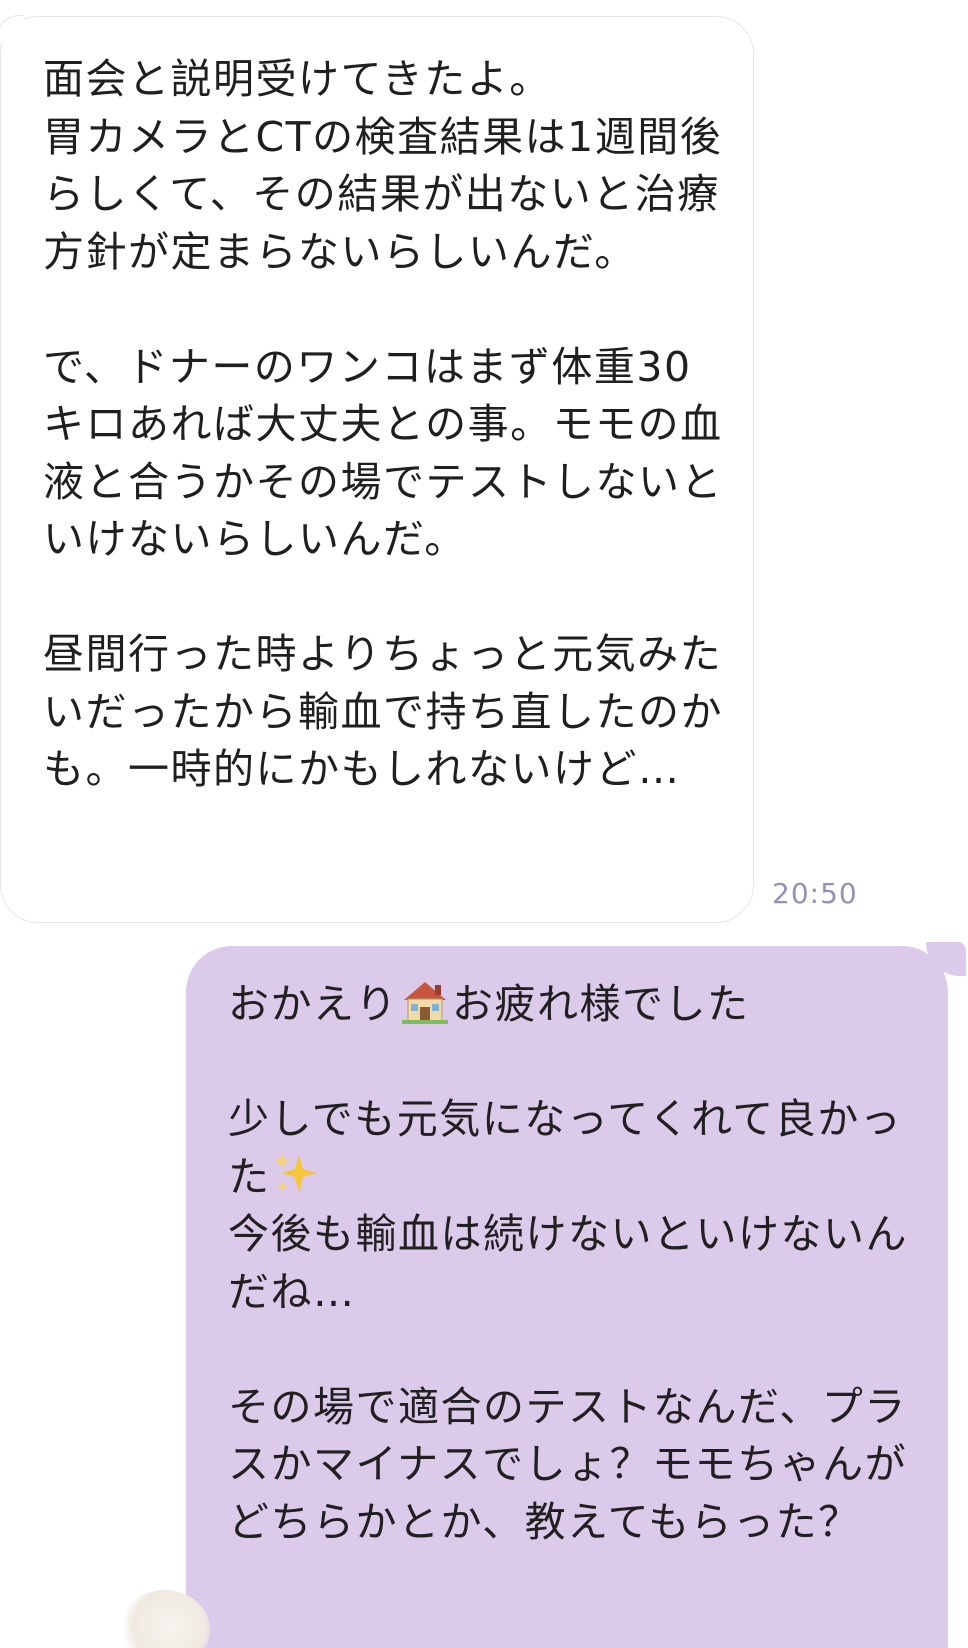  Describe the element at coordinates (425, 1002) in the screenshot. I see `house-icon` at that location.